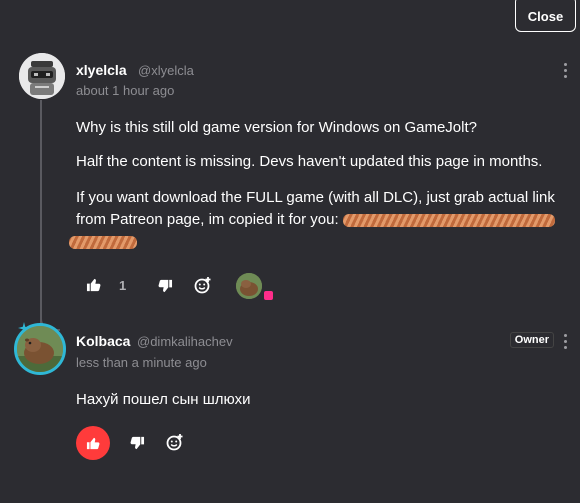  Describe the element at coordinates (141, 362) in the screenshot. I see `comment-timestamp: less than a minute ago` at that location.